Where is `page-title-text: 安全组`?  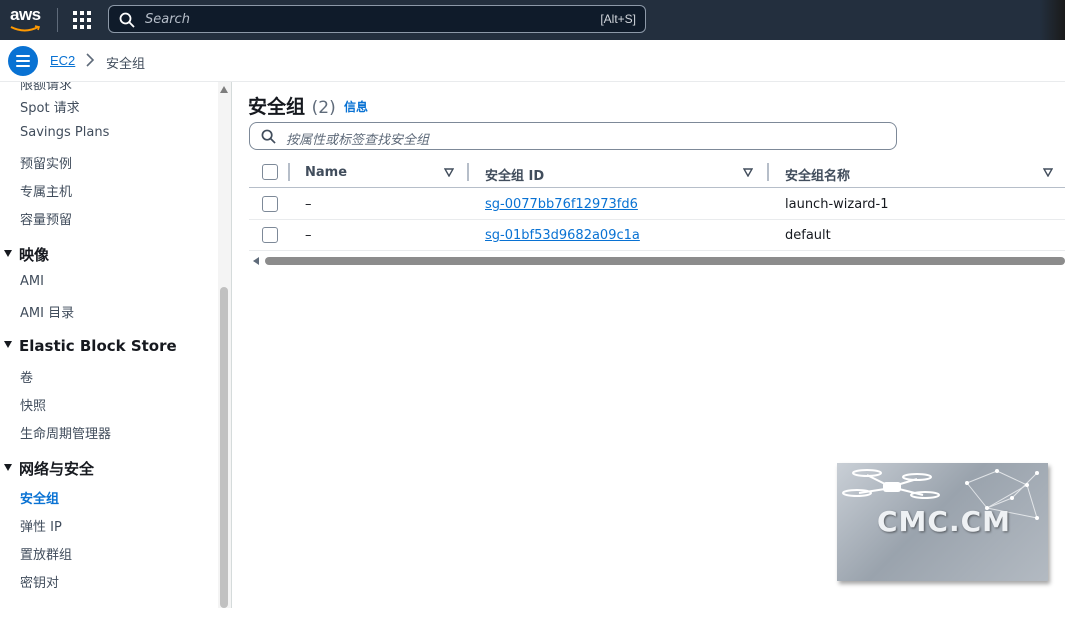
page-title-text: 安全组 is located at coordinates (277, 107).